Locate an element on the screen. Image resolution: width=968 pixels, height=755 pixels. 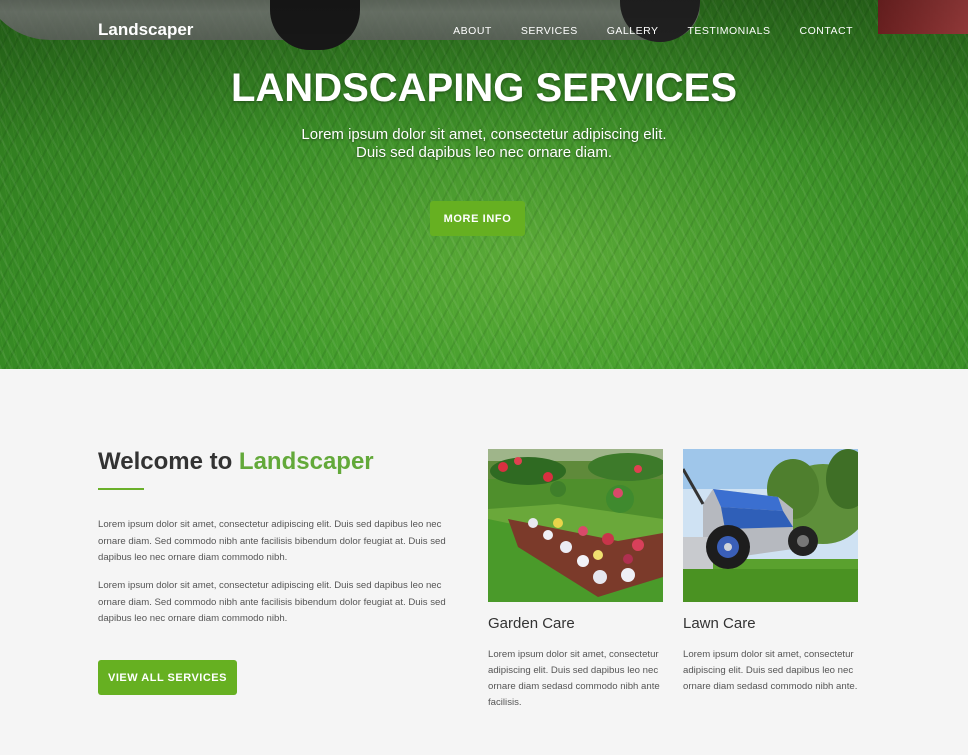
hero-subtitle-line2: Duis sed dapibus leo nec ornare diam. is located at coordinates (484, 152).